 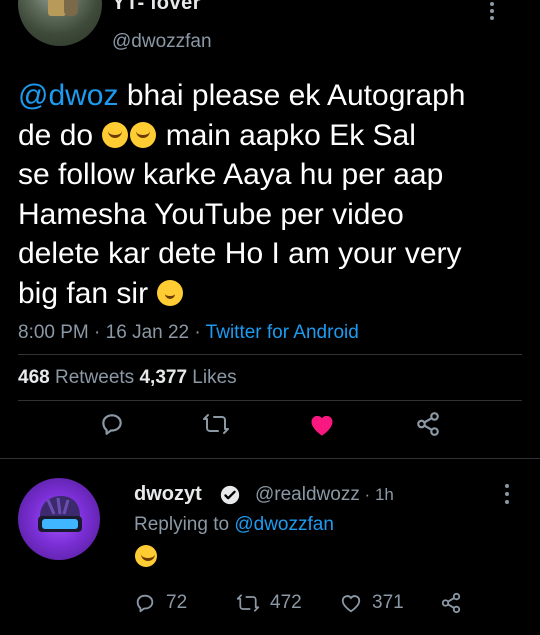 I want to click on tweet-text-line3: se follow karke Aaya hu per aap, so click(x=231, y=174).